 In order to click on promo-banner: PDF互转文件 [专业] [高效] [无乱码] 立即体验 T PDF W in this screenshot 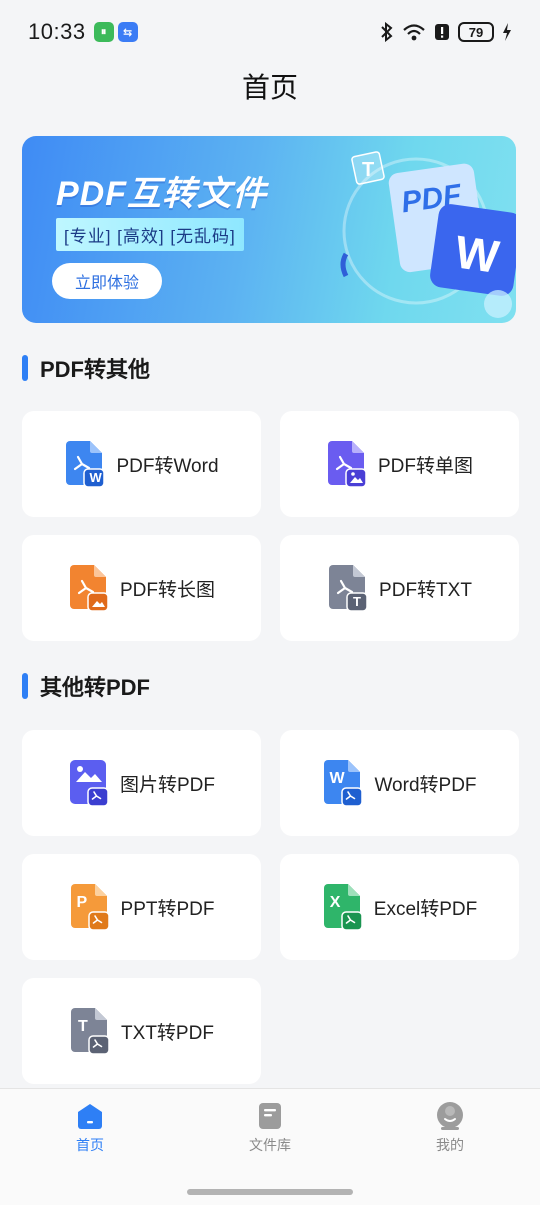, I will do `click(269, 229)`.